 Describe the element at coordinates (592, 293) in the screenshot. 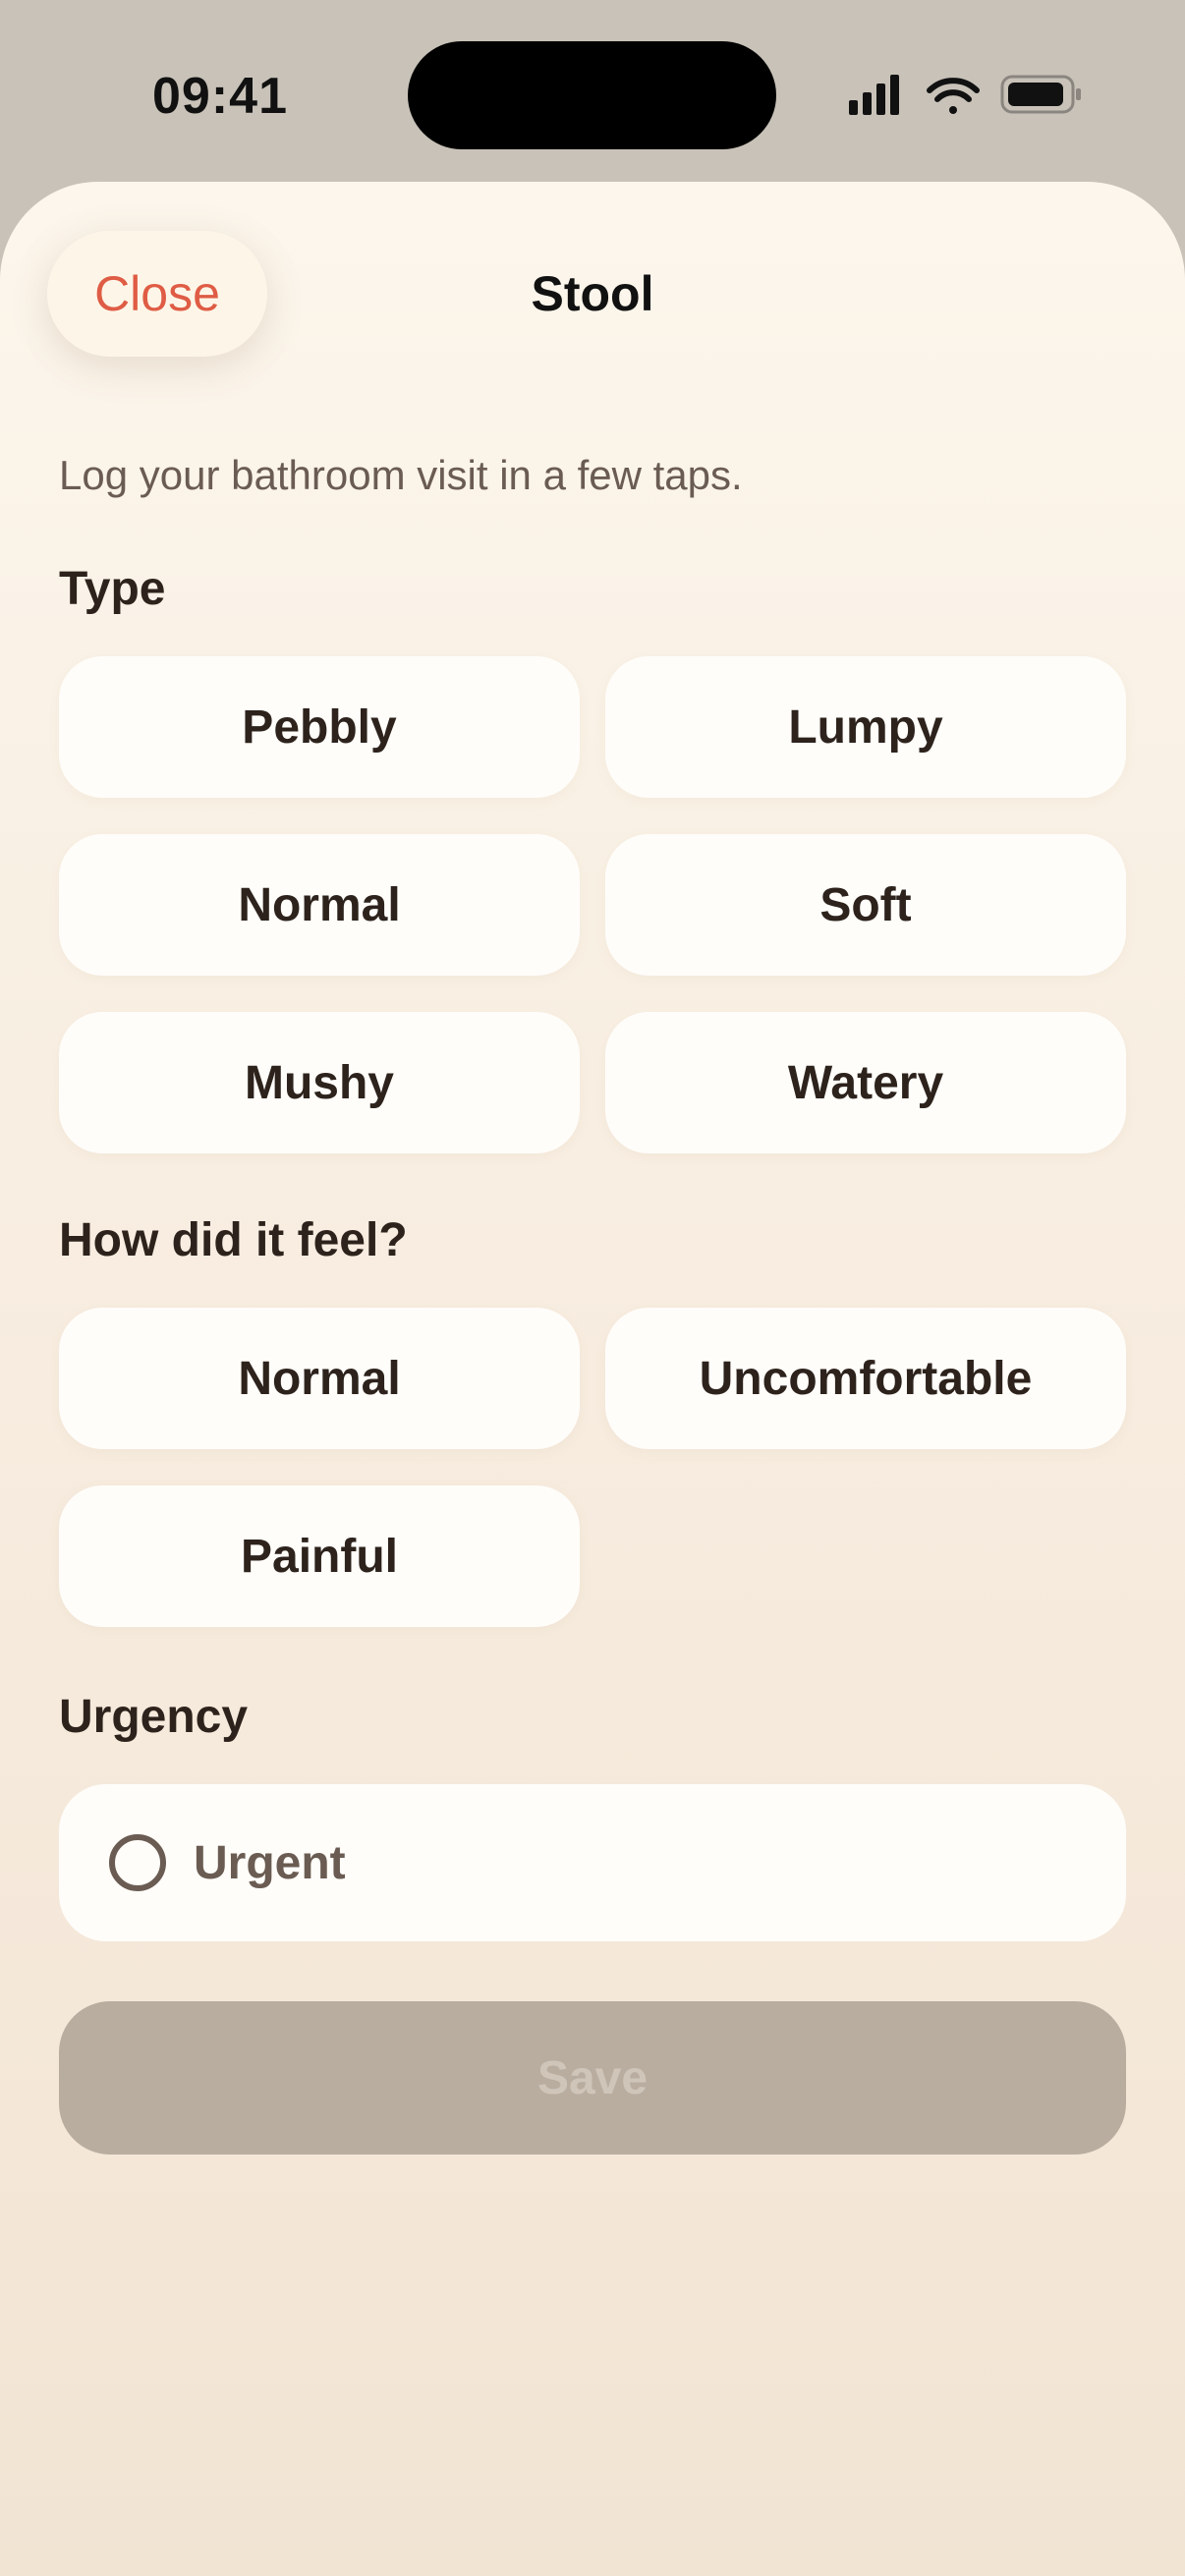

I see `sheet-title: Stool` at that location.